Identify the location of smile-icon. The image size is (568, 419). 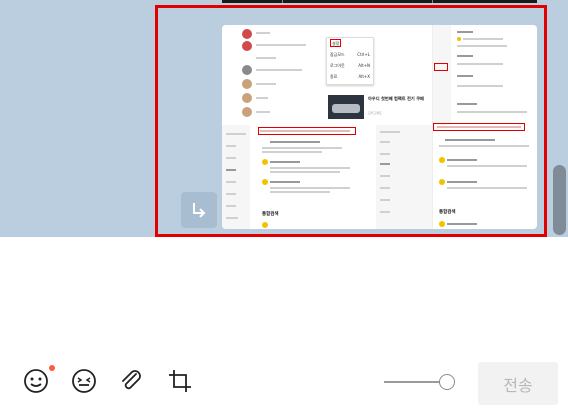
(36, 381).